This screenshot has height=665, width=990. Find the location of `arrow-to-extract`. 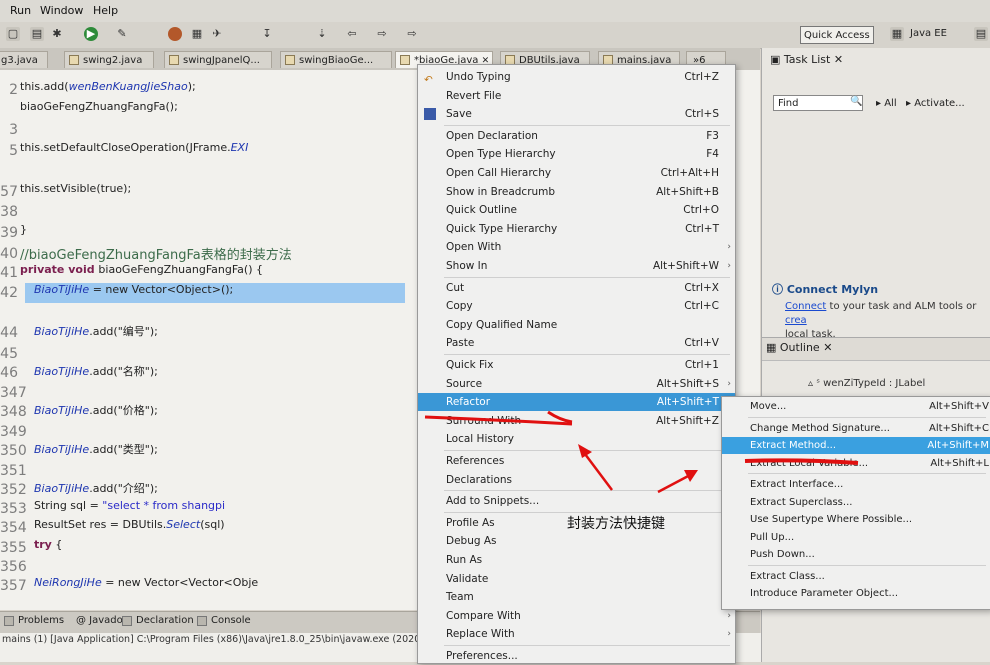

arrow-to-extract is located at coordinates (675, 483).